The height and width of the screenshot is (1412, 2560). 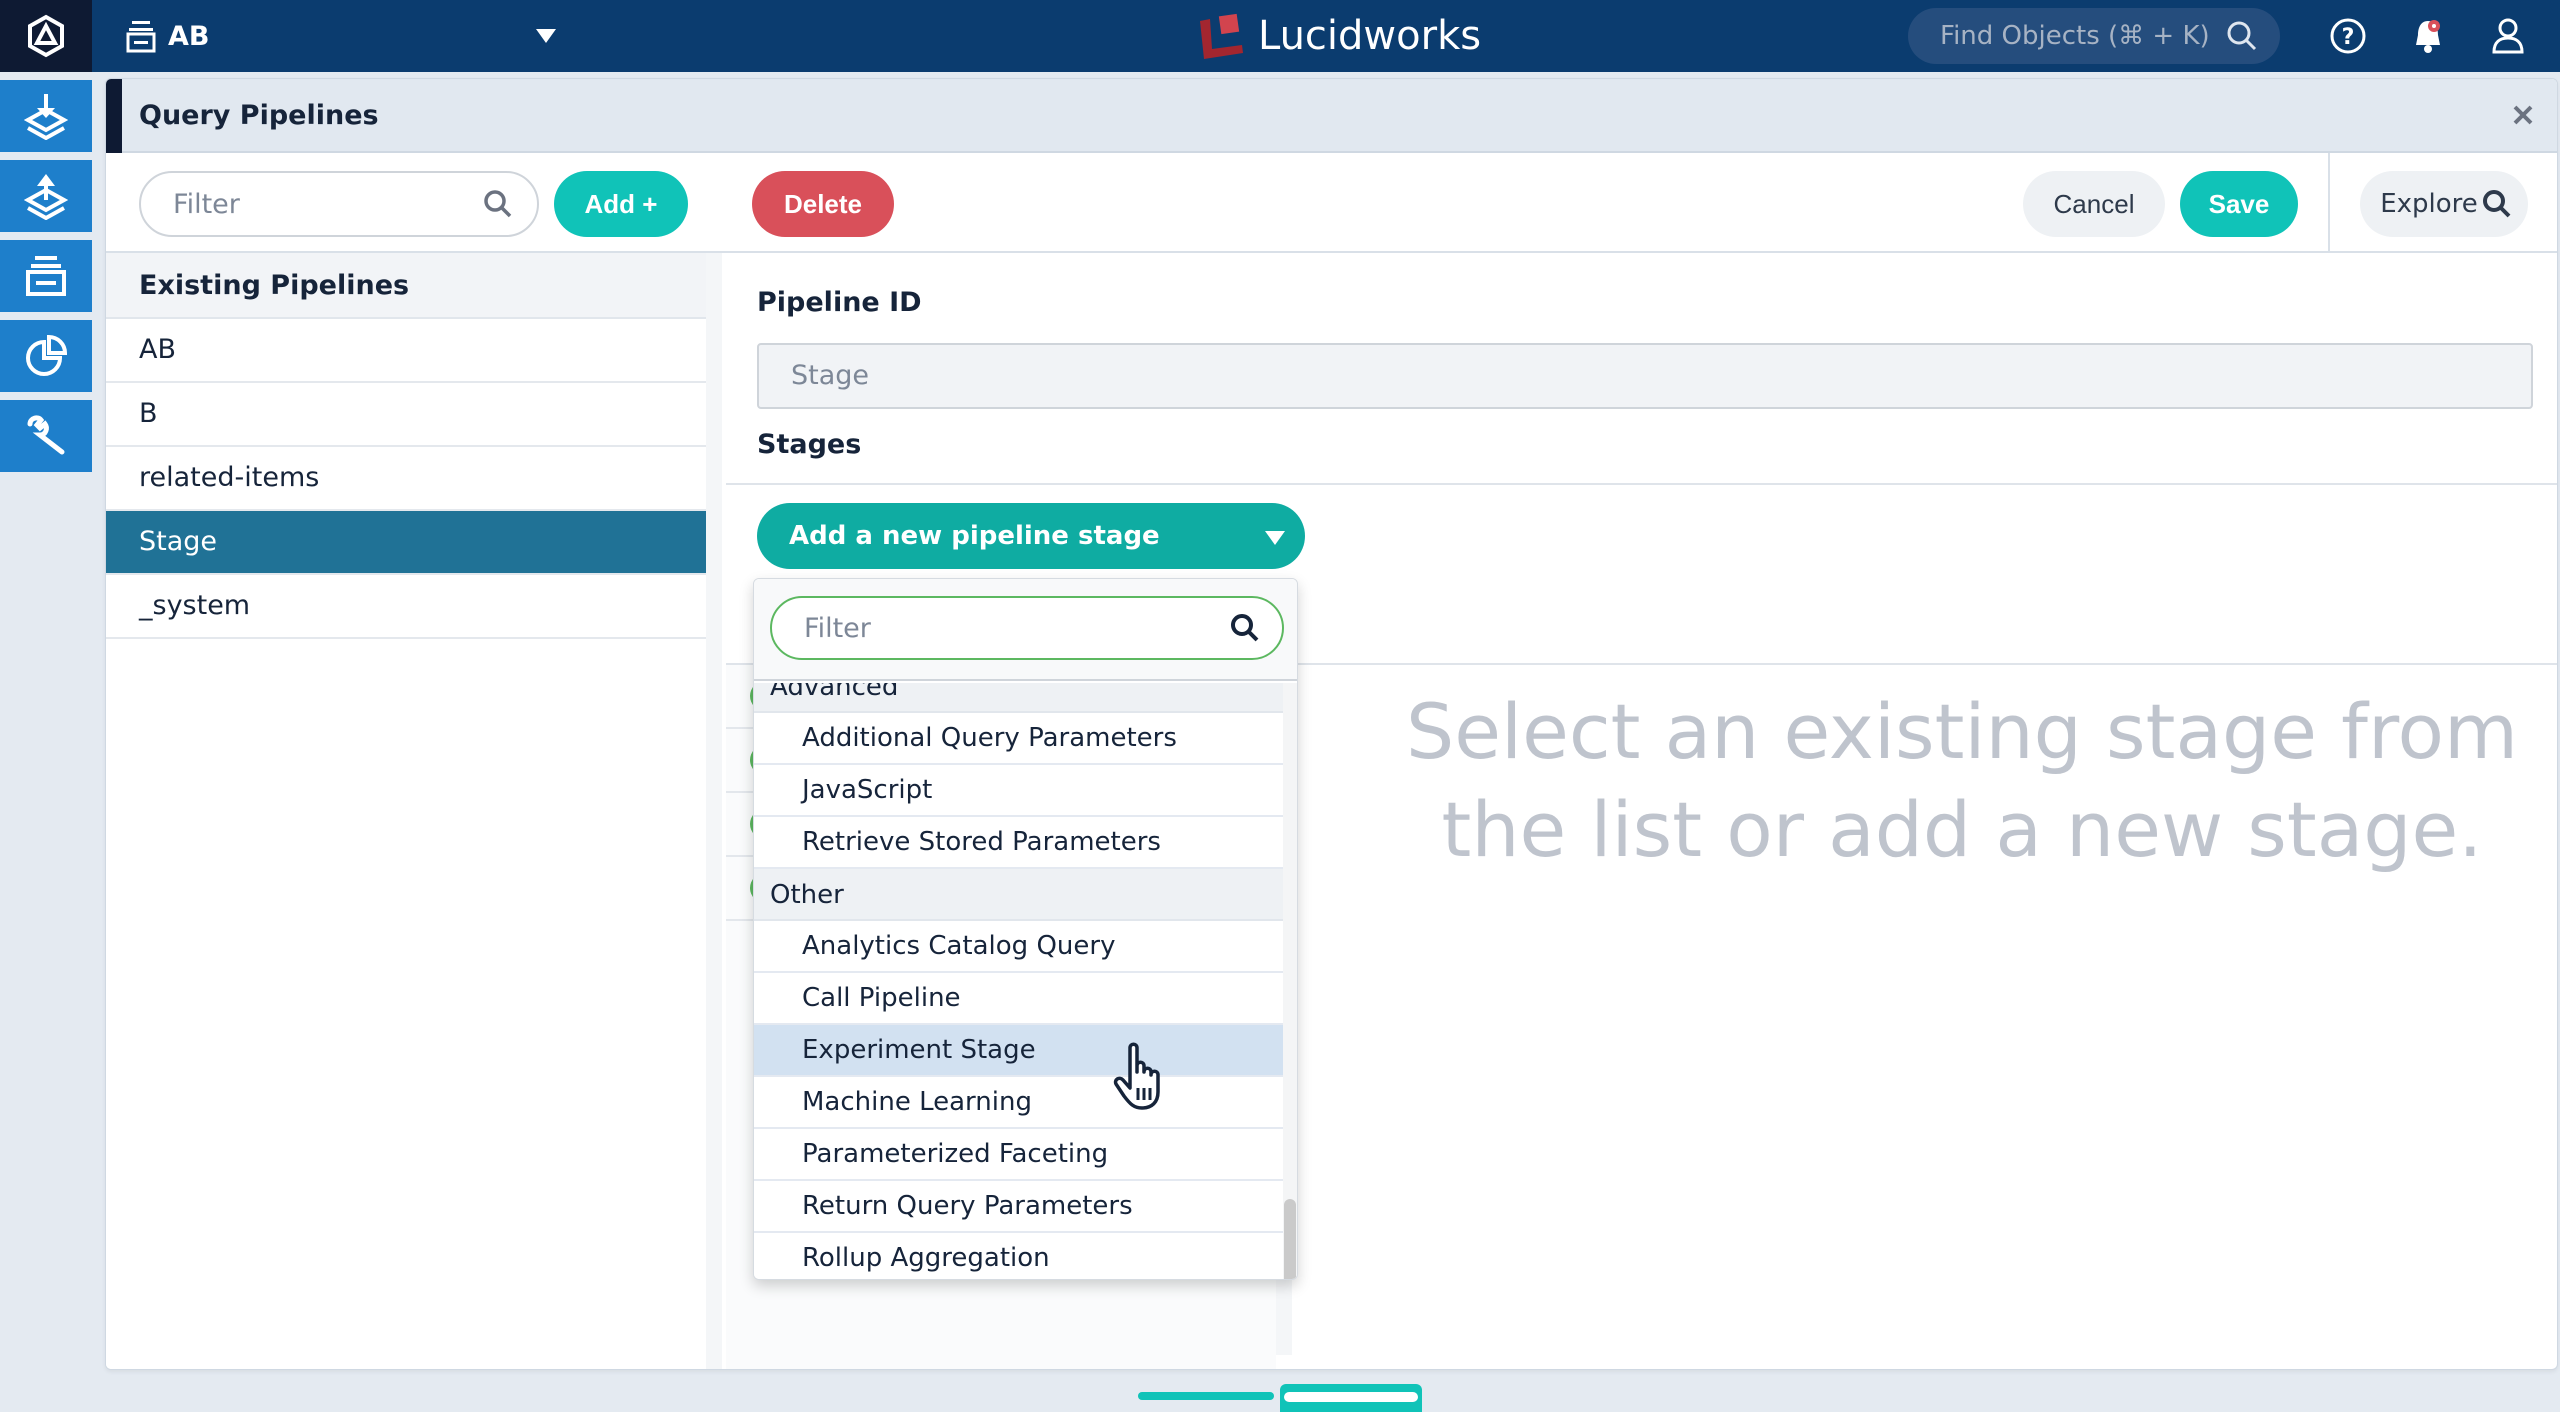 I want to click on analytics-icon, so click(x=47, y=355).